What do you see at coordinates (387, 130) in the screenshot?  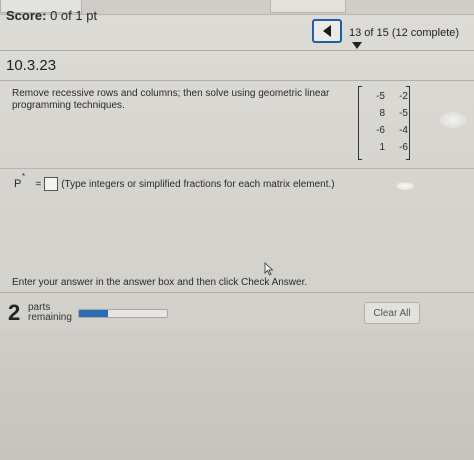 I see `matrix-row: -6 -4` at bounding box center [387, 130].